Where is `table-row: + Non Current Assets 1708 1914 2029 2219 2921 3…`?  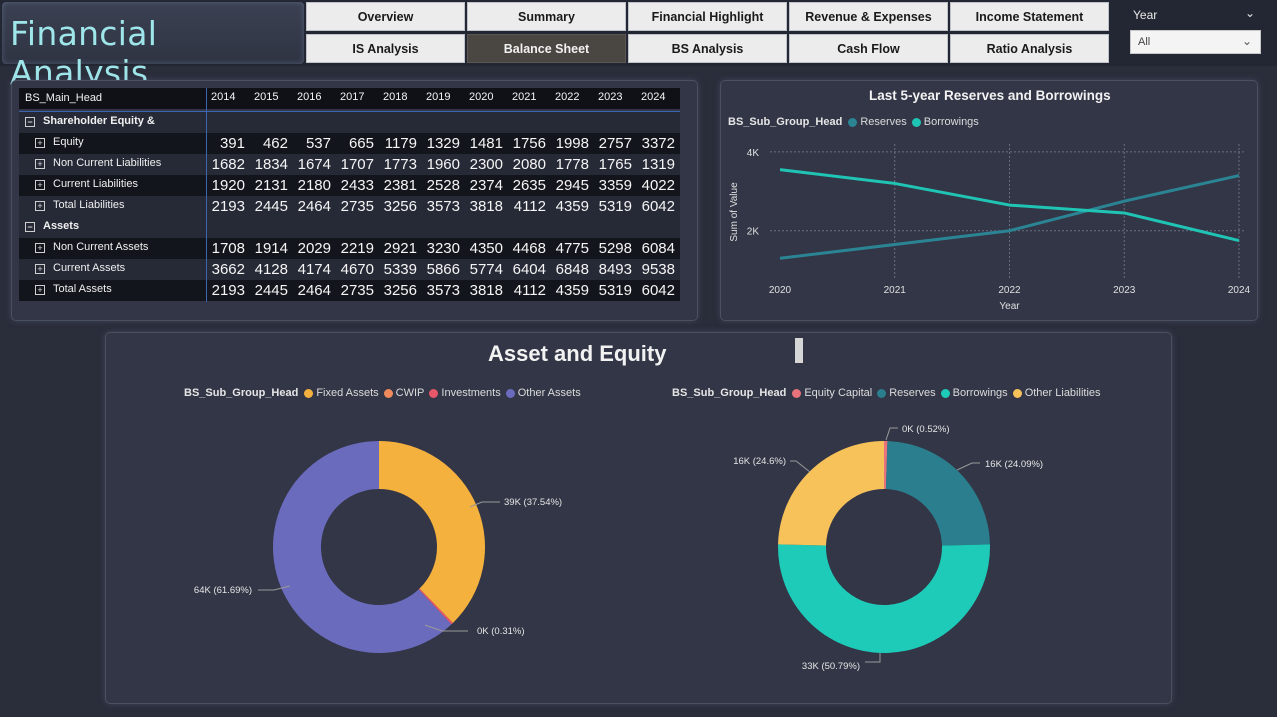 table-row: + Non Current Assets 1708 1914 2029 2219 2921 3… is located at coordinates (349, 248).